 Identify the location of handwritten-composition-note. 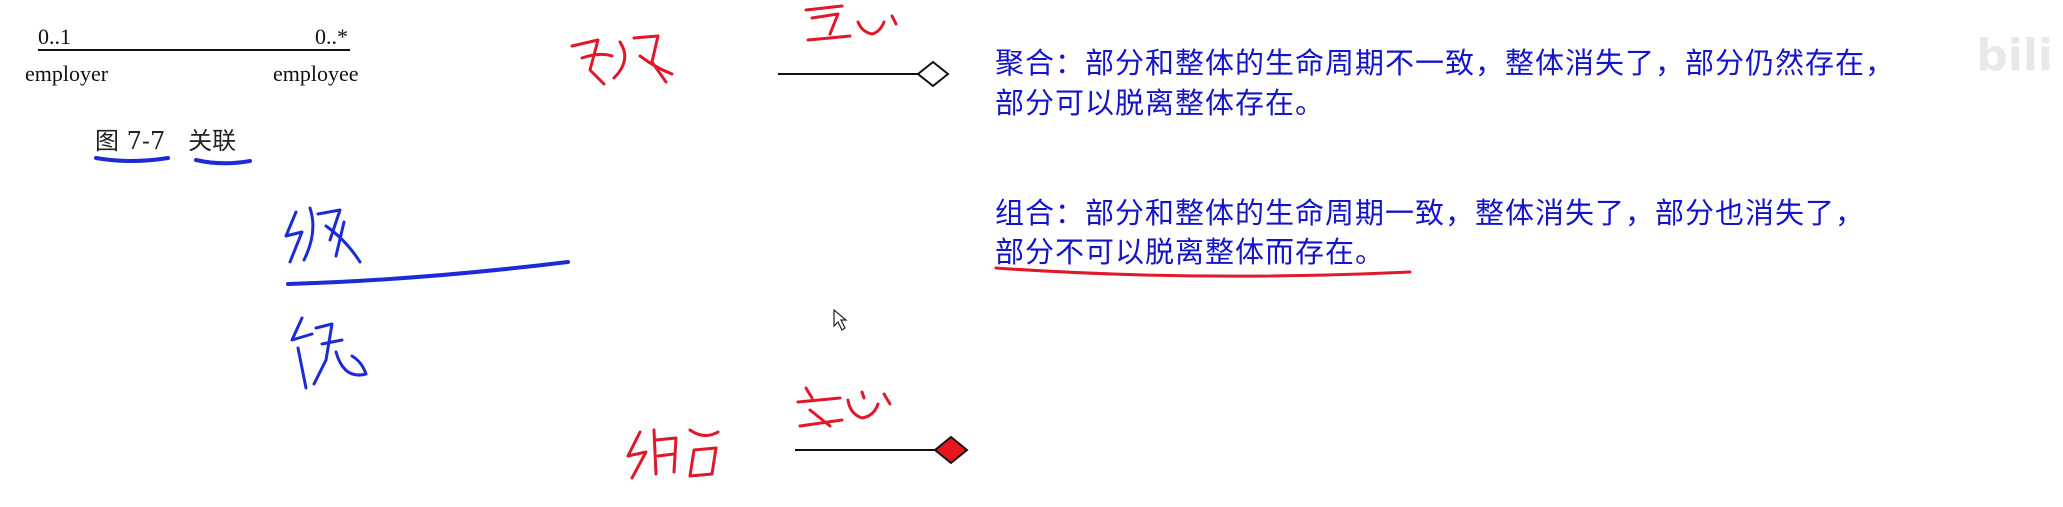
(673, 454).